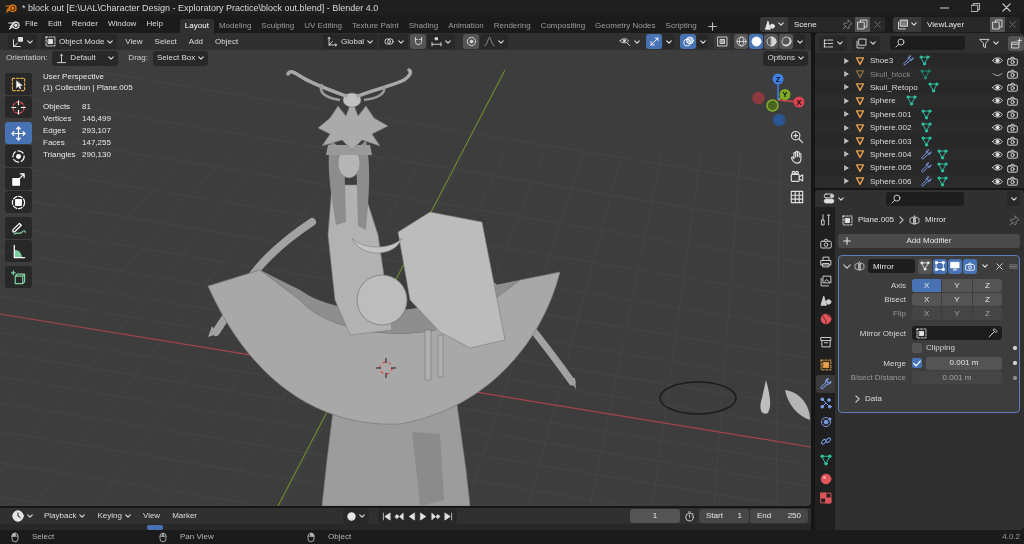  I want to click on workspace-tab: Layout, so click(196, 26).